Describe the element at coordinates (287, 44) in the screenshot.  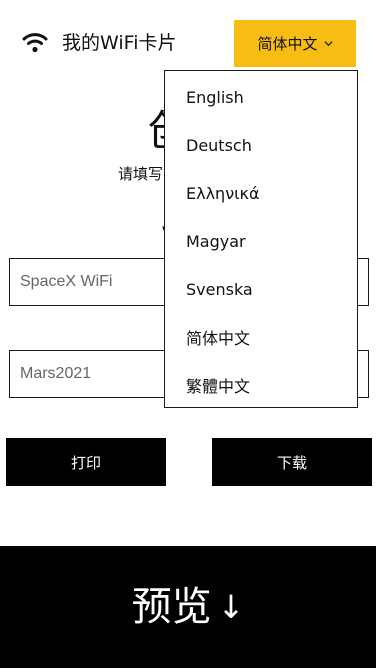
I see `language-button-label: 简体中文` at that location.